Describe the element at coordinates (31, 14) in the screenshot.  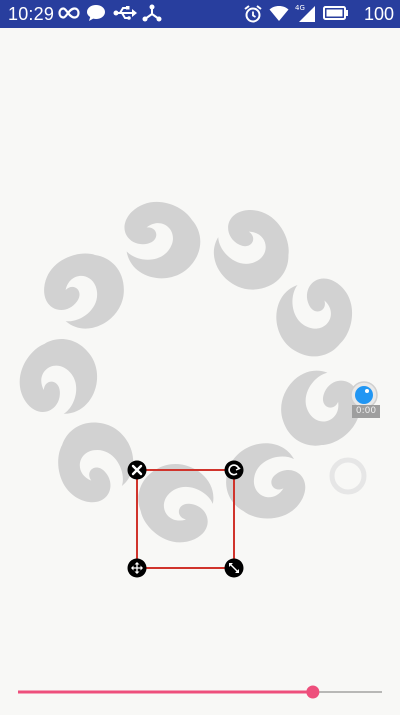
I see `clock: 10:29` at that location.